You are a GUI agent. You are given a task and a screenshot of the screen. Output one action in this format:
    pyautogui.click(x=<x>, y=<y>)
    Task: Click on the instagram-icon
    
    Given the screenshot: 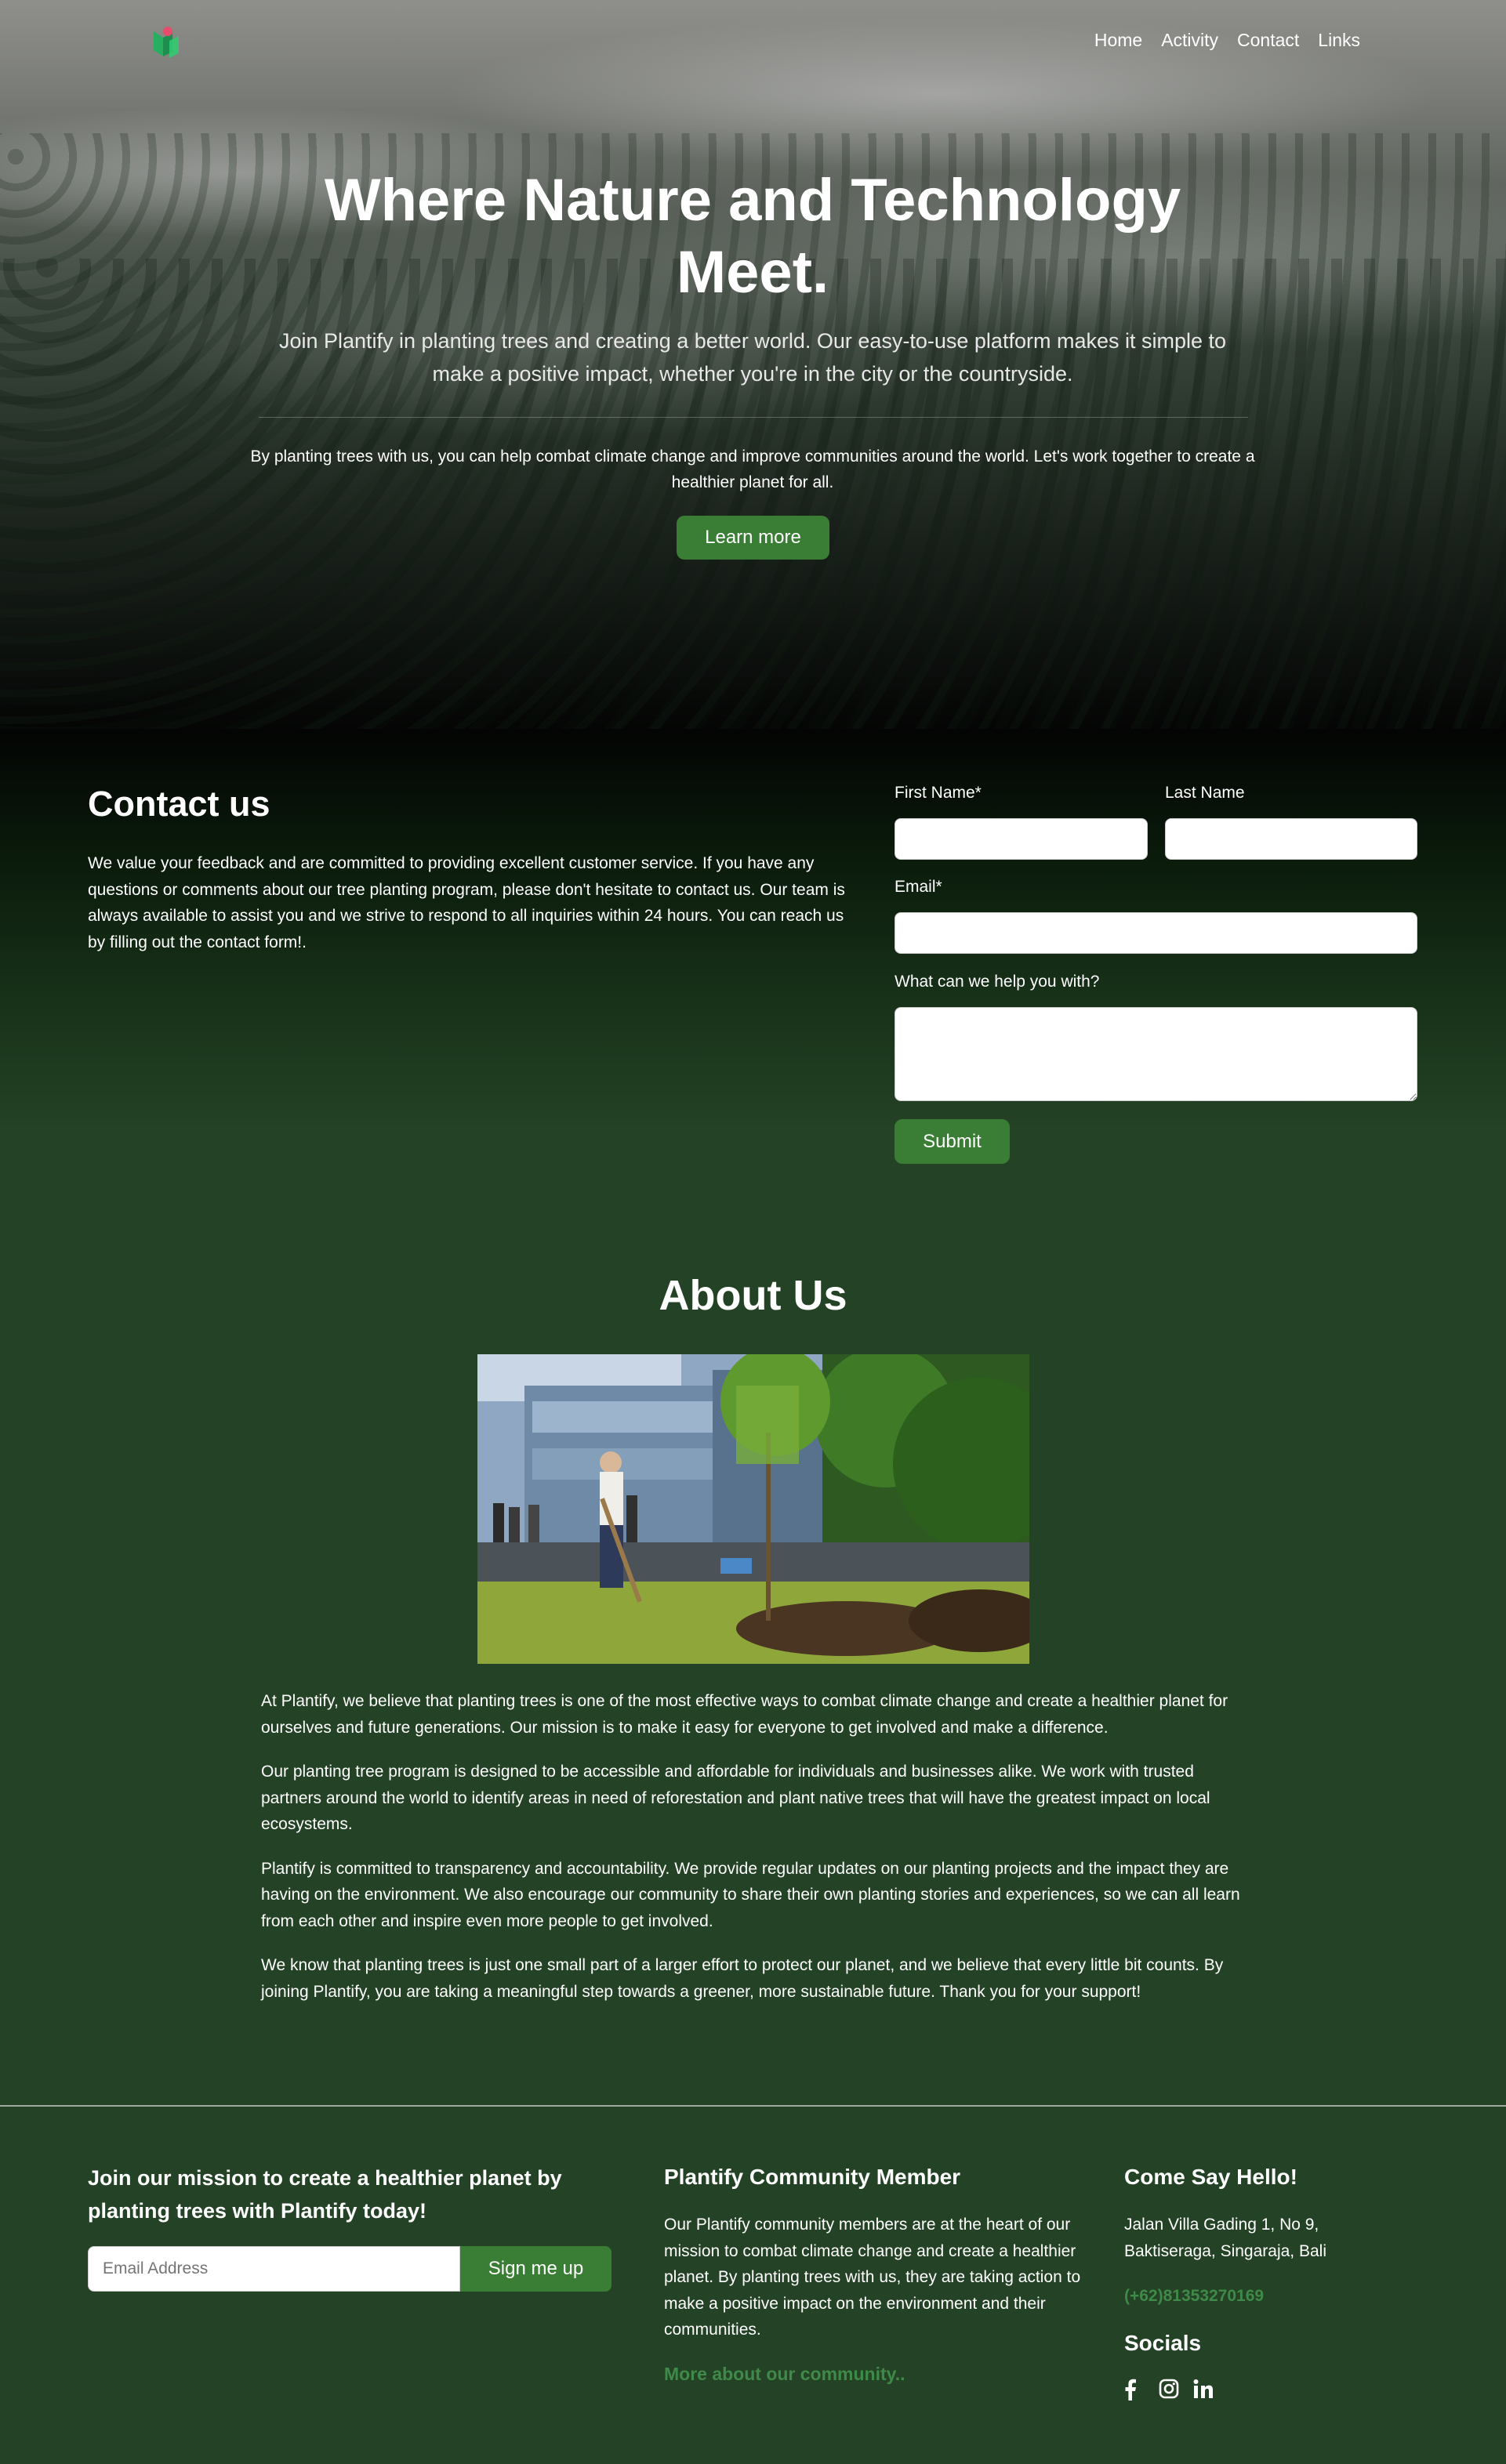 What is the action you would take?
    pyautogui.click(x=1169, y=2390)
    